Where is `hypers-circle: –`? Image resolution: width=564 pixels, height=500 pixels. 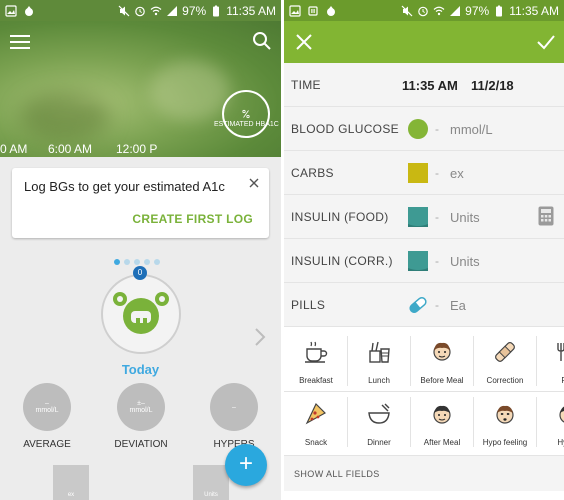
hypers-circle: – is located at coordinates (234, 407).